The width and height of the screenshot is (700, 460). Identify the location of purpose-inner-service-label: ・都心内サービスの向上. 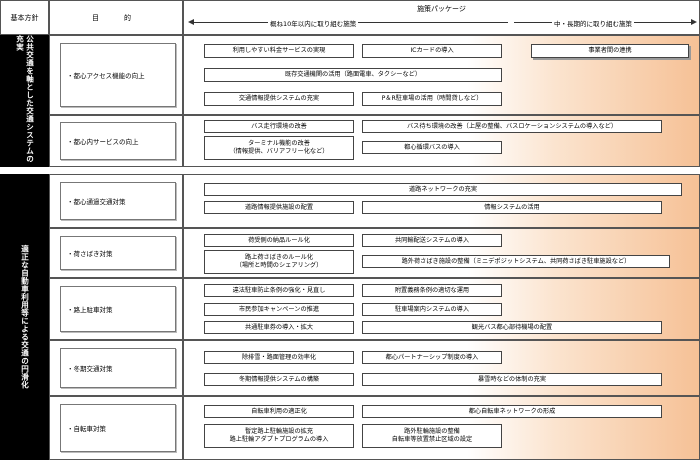
(103, 142).